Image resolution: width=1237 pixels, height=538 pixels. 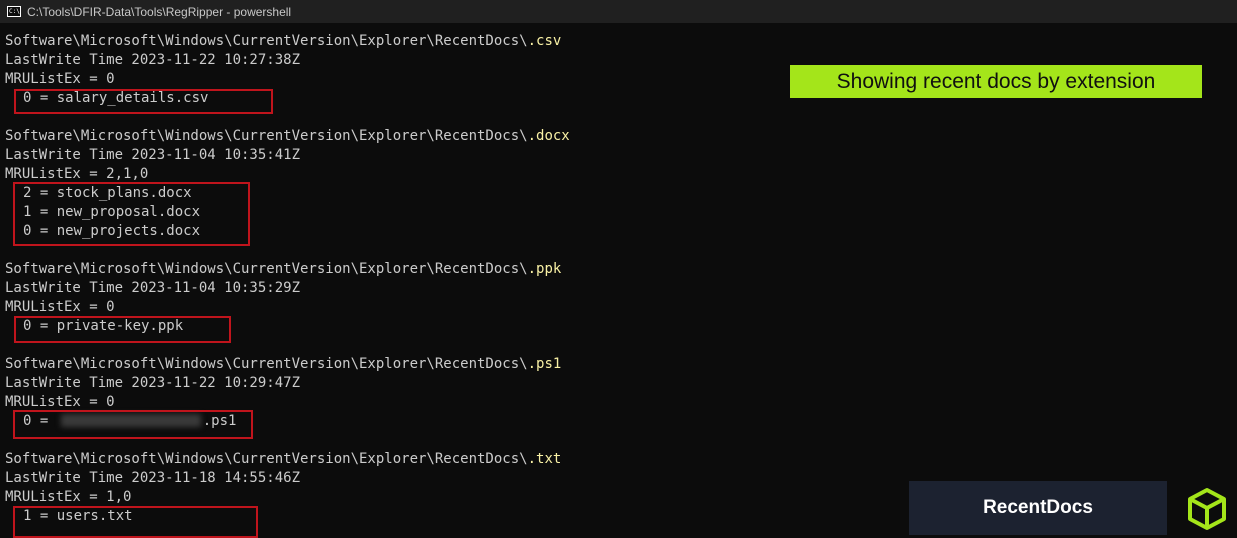 What do you see at coordinates (153, 383) in the screenshot?
I see `lastwrite-time: LastWrite Time 2023-11-22 10:29:47Z` at bounding box center [153, 383].